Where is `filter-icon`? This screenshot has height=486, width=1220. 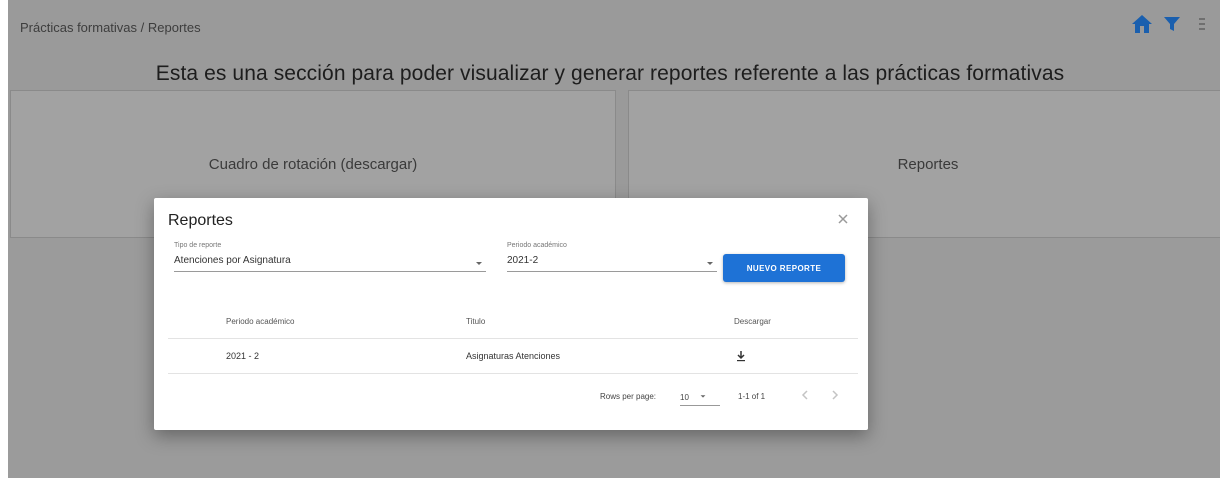 filter-icon is located at coordinates (1172, 24).